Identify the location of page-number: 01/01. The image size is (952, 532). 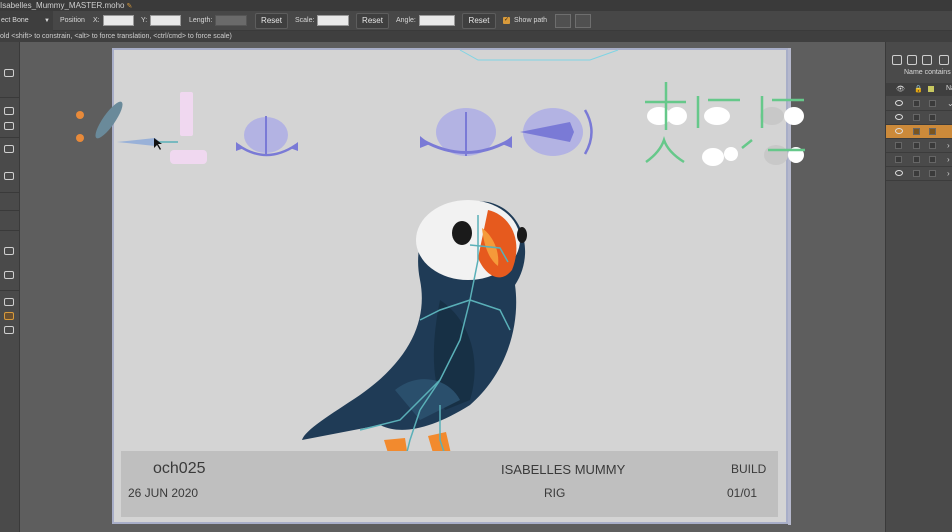
(742, 493).